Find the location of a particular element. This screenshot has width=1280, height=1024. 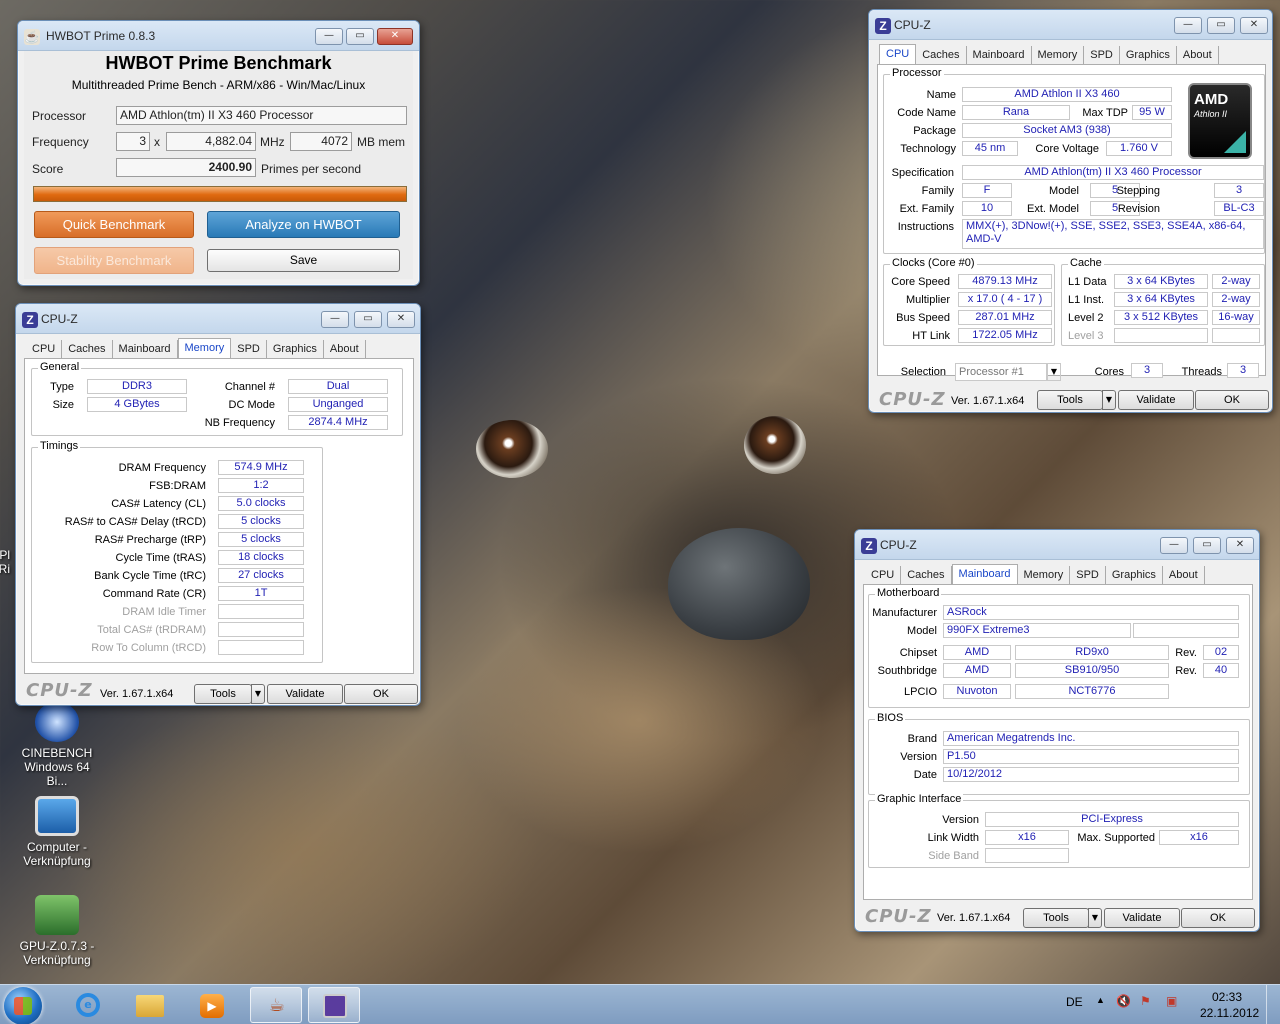

taskbar-explorer is located at coordinates (150, 1005).